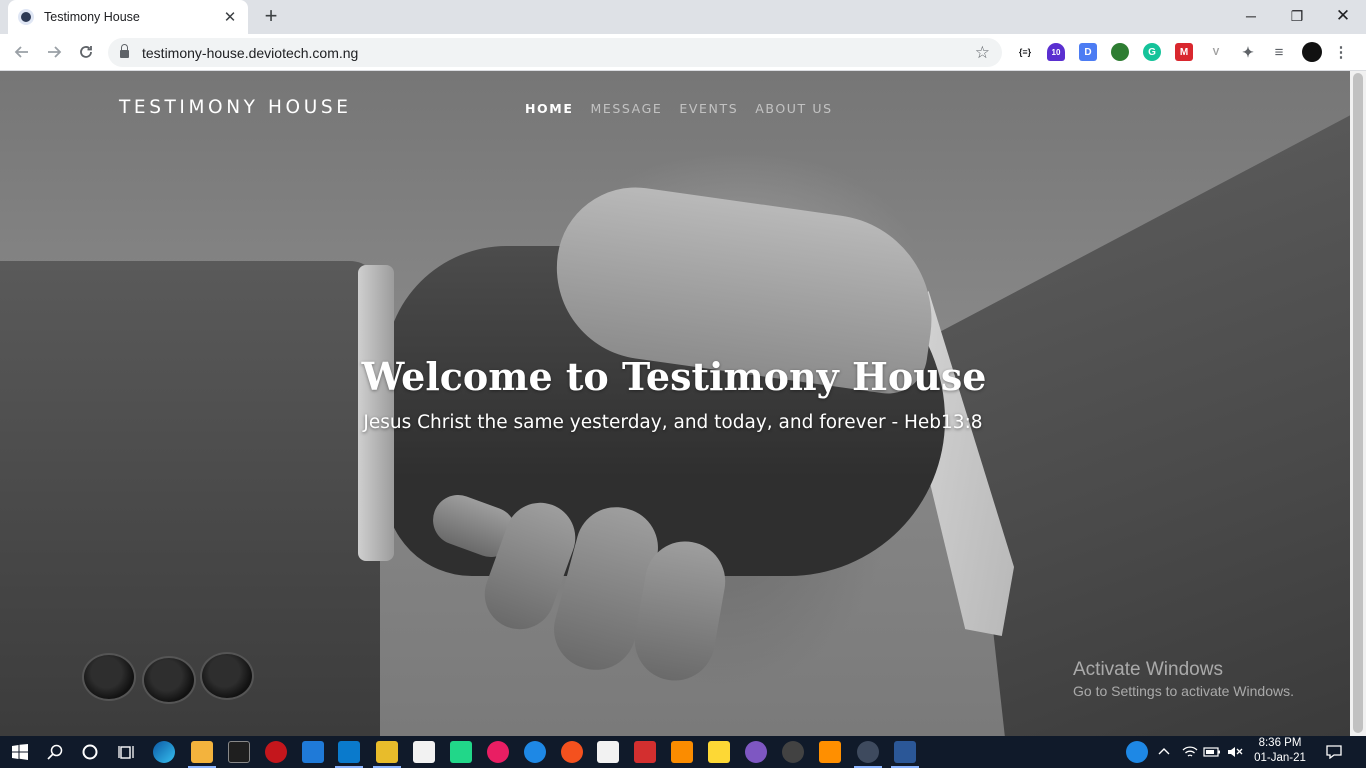  I want to click on classroom-badge-icon: 10, so click(1056, 52).